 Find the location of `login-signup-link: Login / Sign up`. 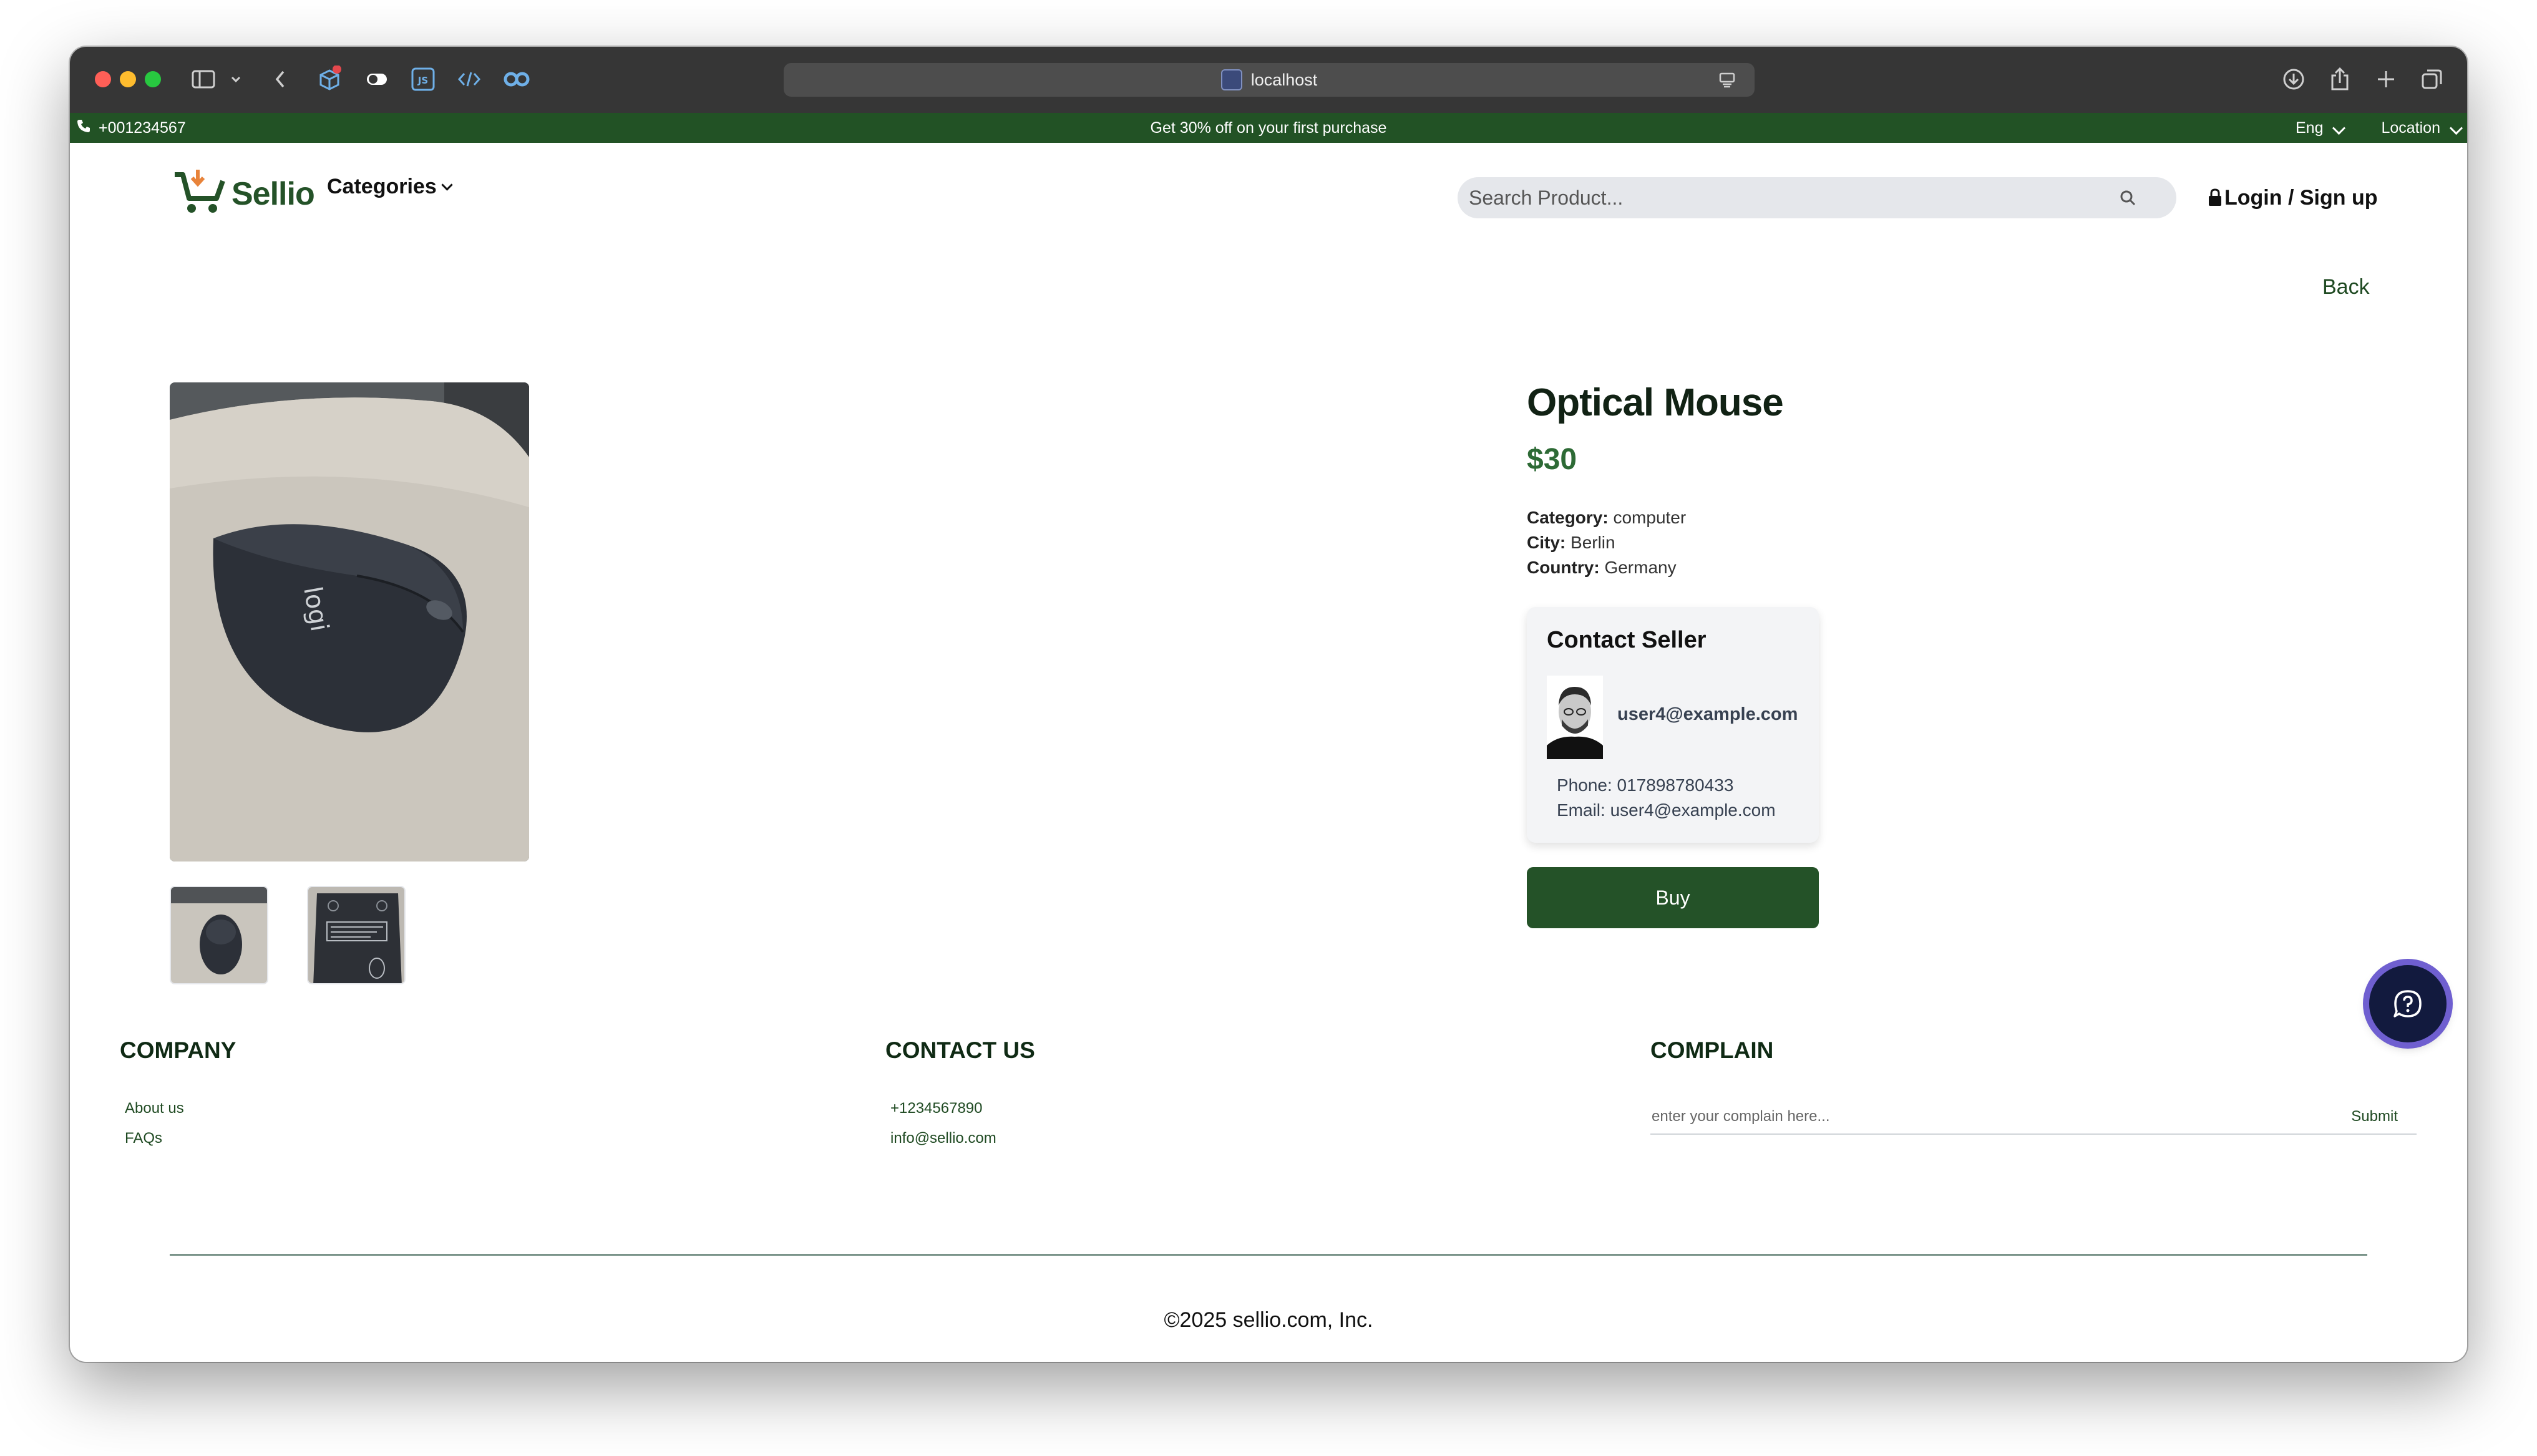

login-signup-link: Login / Sign up is located at coordinates (2293, 197).